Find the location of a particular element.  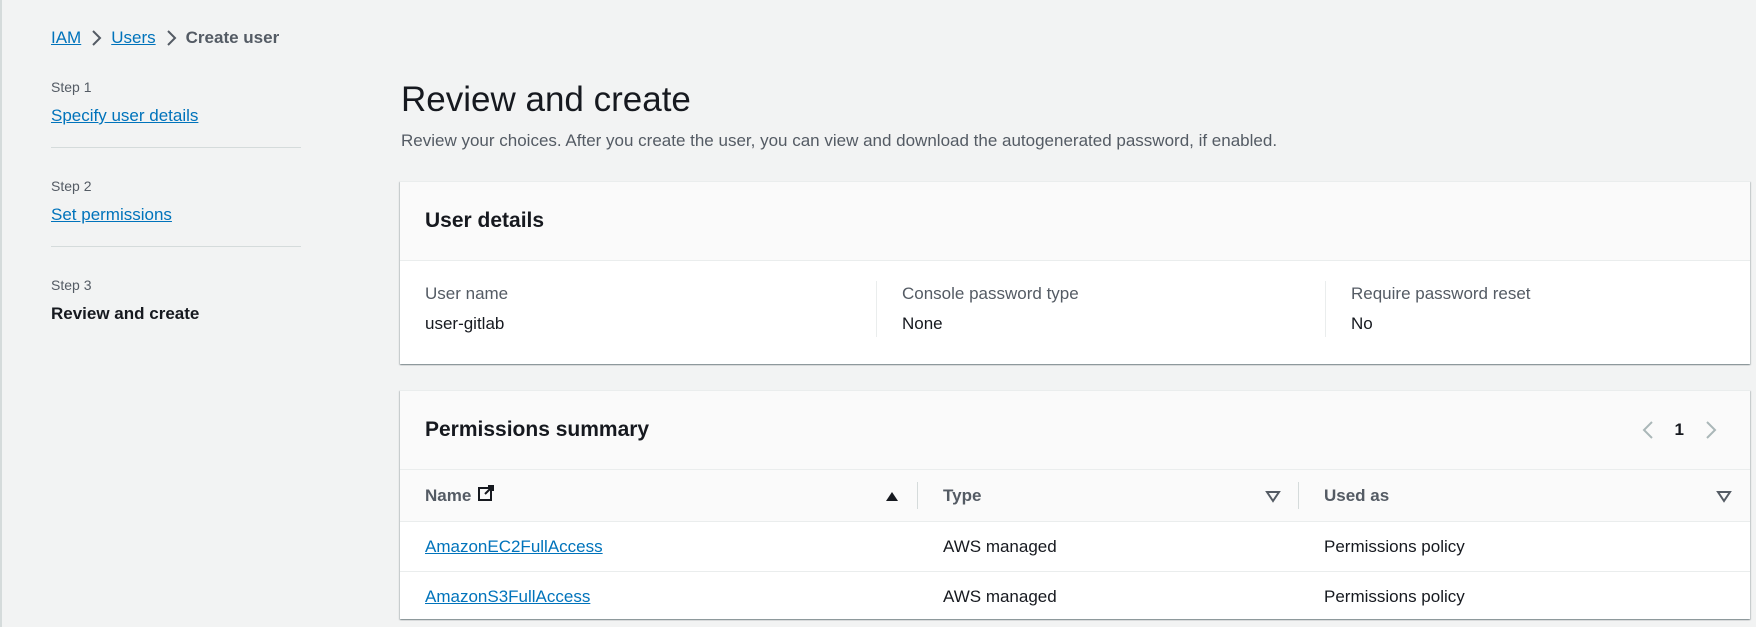

field-user-name: User name user-gitlab is located at coordinates (635, 309).